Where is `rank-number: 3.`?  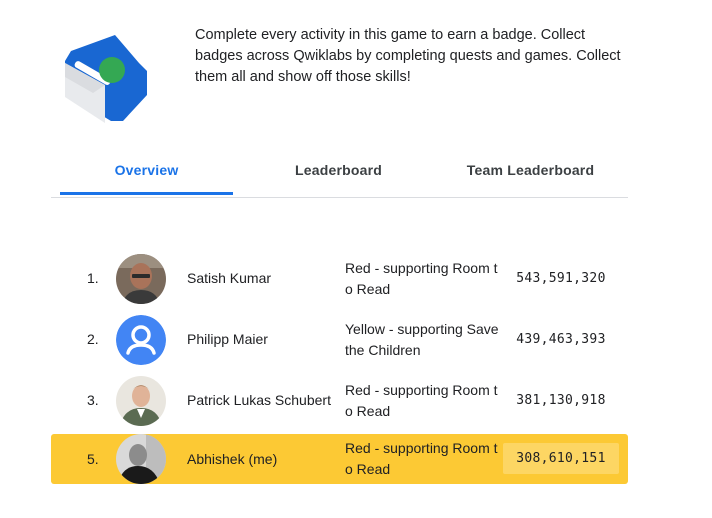
rank-number: 3. is located at coordinates (93, 400).